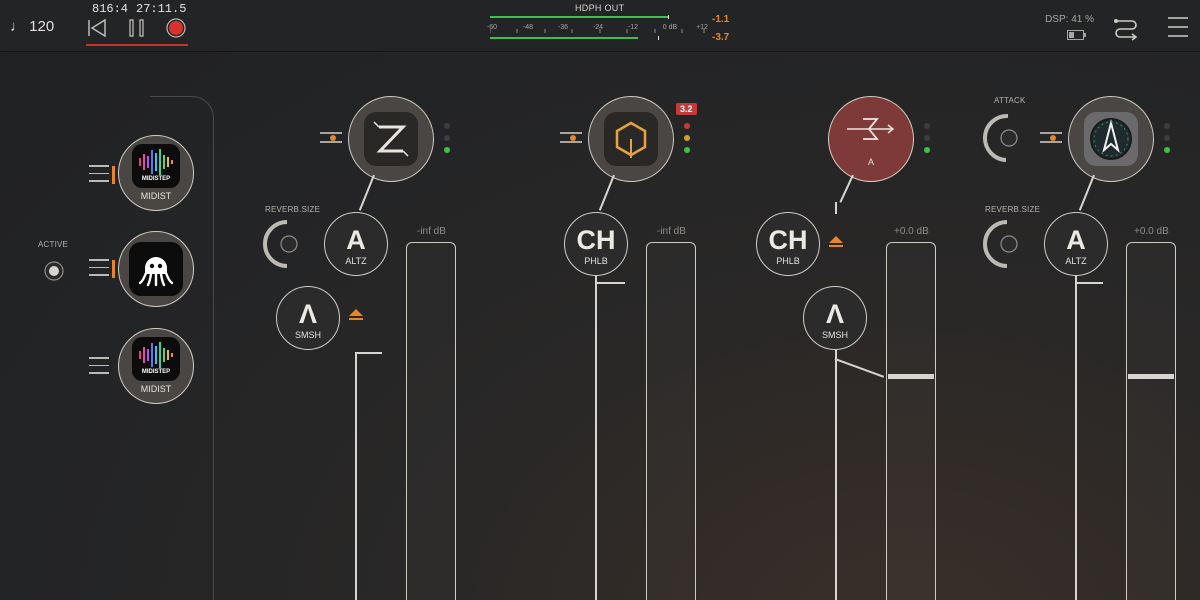 This screenshot has height=600, width=1200. I want to click on channel-3-aux-sum: A, so click(871, 139).